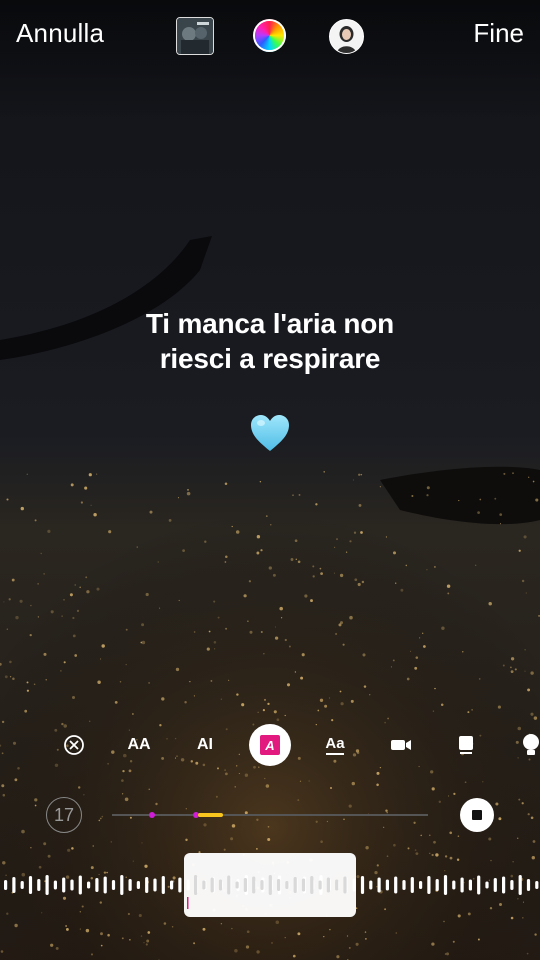  I want to click on lyrics-line-2: riesci a respirare, so click(270, 358).